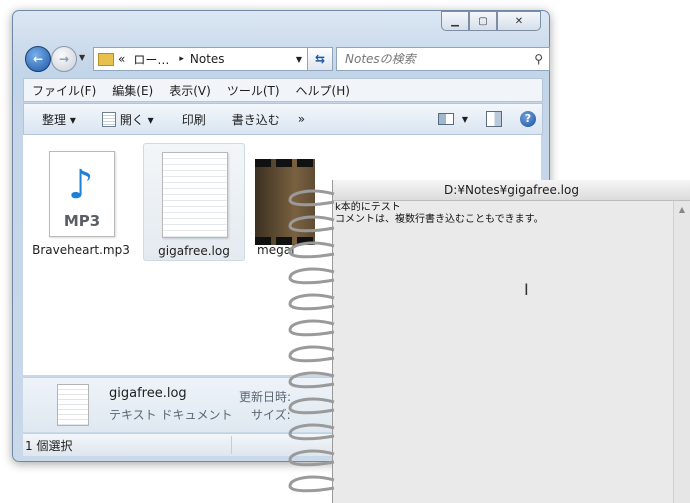  I want to click on status-divider, so click(231, 445).